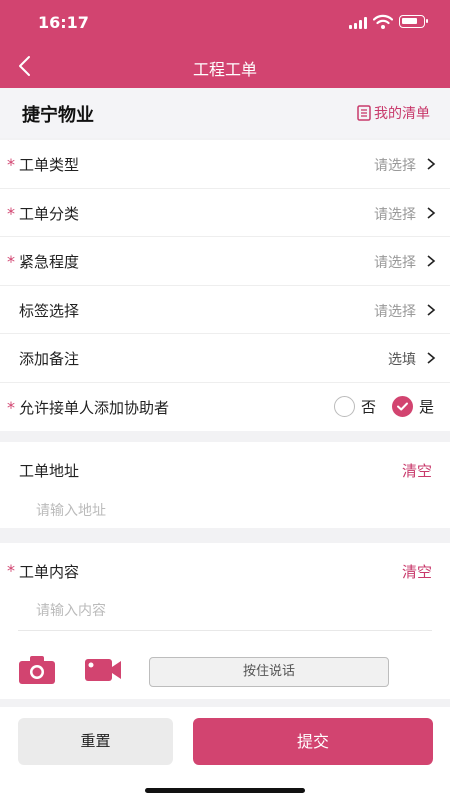  What do you see at coordinates (364, 113) in the screenshot?
I see `list-icon` at bounding box center [364, 113].